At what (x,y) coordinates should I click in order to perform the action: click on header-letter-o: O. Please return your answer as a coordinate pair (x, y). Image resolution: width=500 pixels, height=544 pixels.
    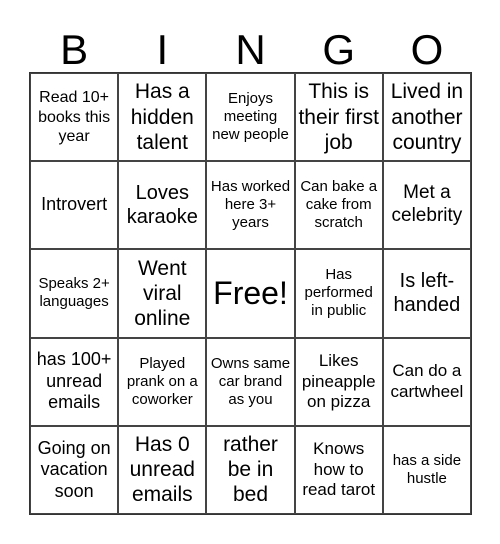
    Looking at the image, I should click on (427, 49).